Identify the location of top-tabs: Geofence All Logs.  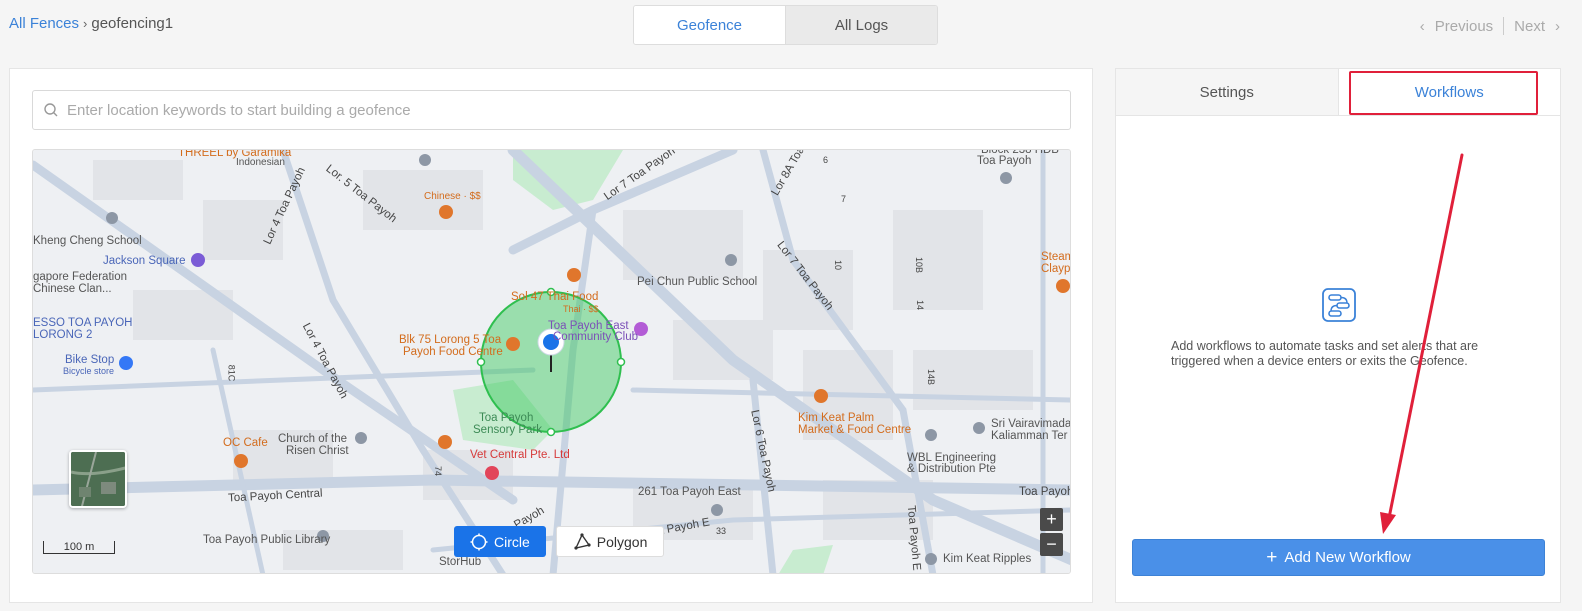
(785, 25).